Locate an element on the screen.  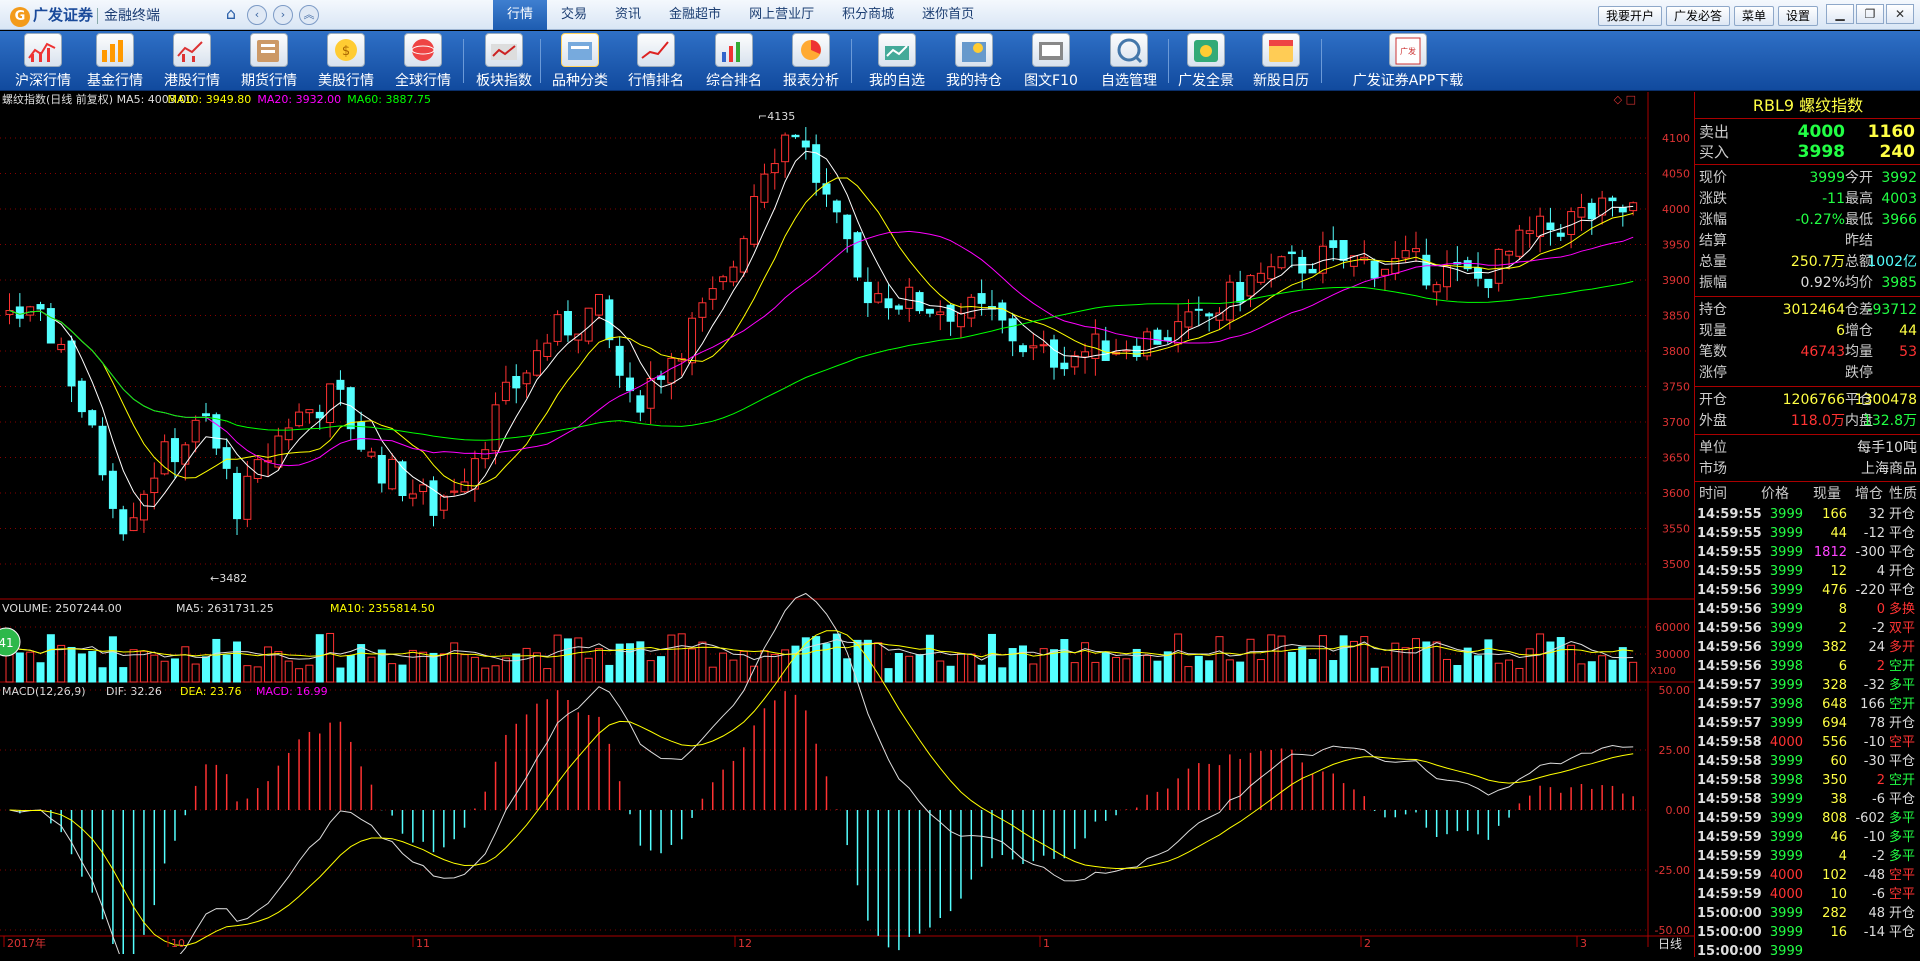
toolbar-button: 基金行情 is located at coordinates (115, 61).